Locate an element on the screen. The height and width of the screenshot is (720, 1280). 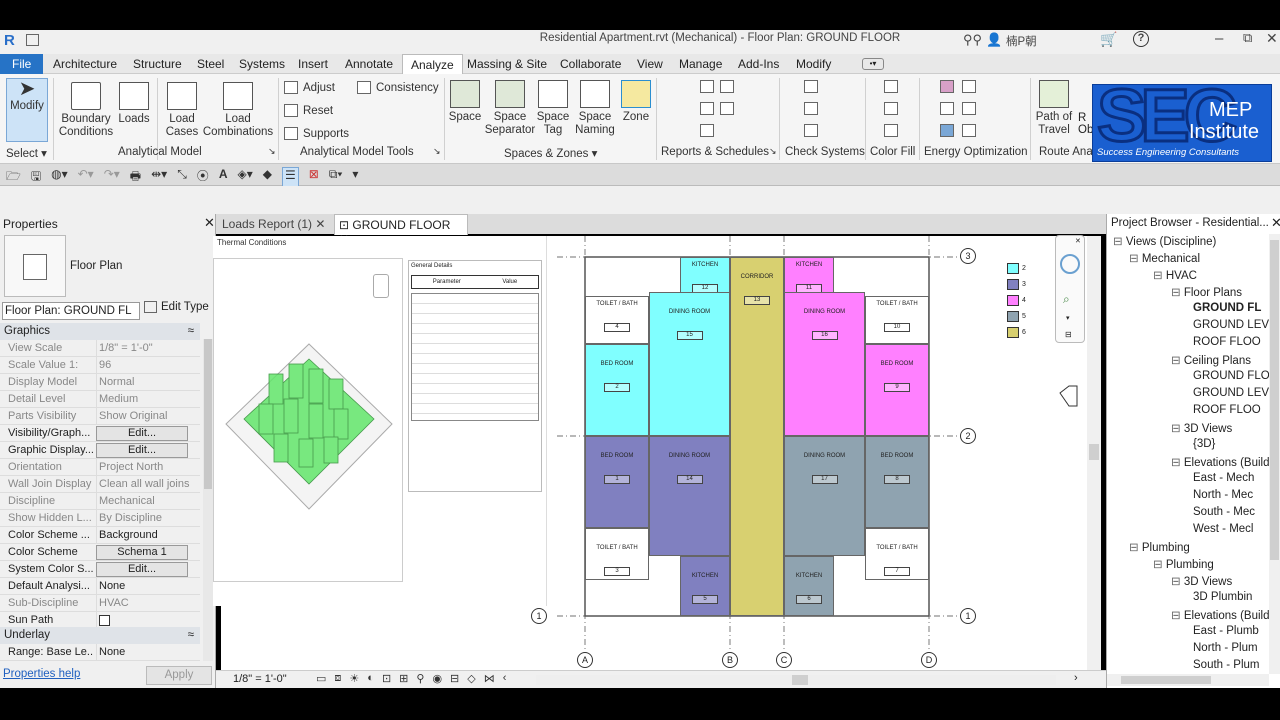
binoculars-icon: ⚲⚲ is located at coordinates (972, 40).